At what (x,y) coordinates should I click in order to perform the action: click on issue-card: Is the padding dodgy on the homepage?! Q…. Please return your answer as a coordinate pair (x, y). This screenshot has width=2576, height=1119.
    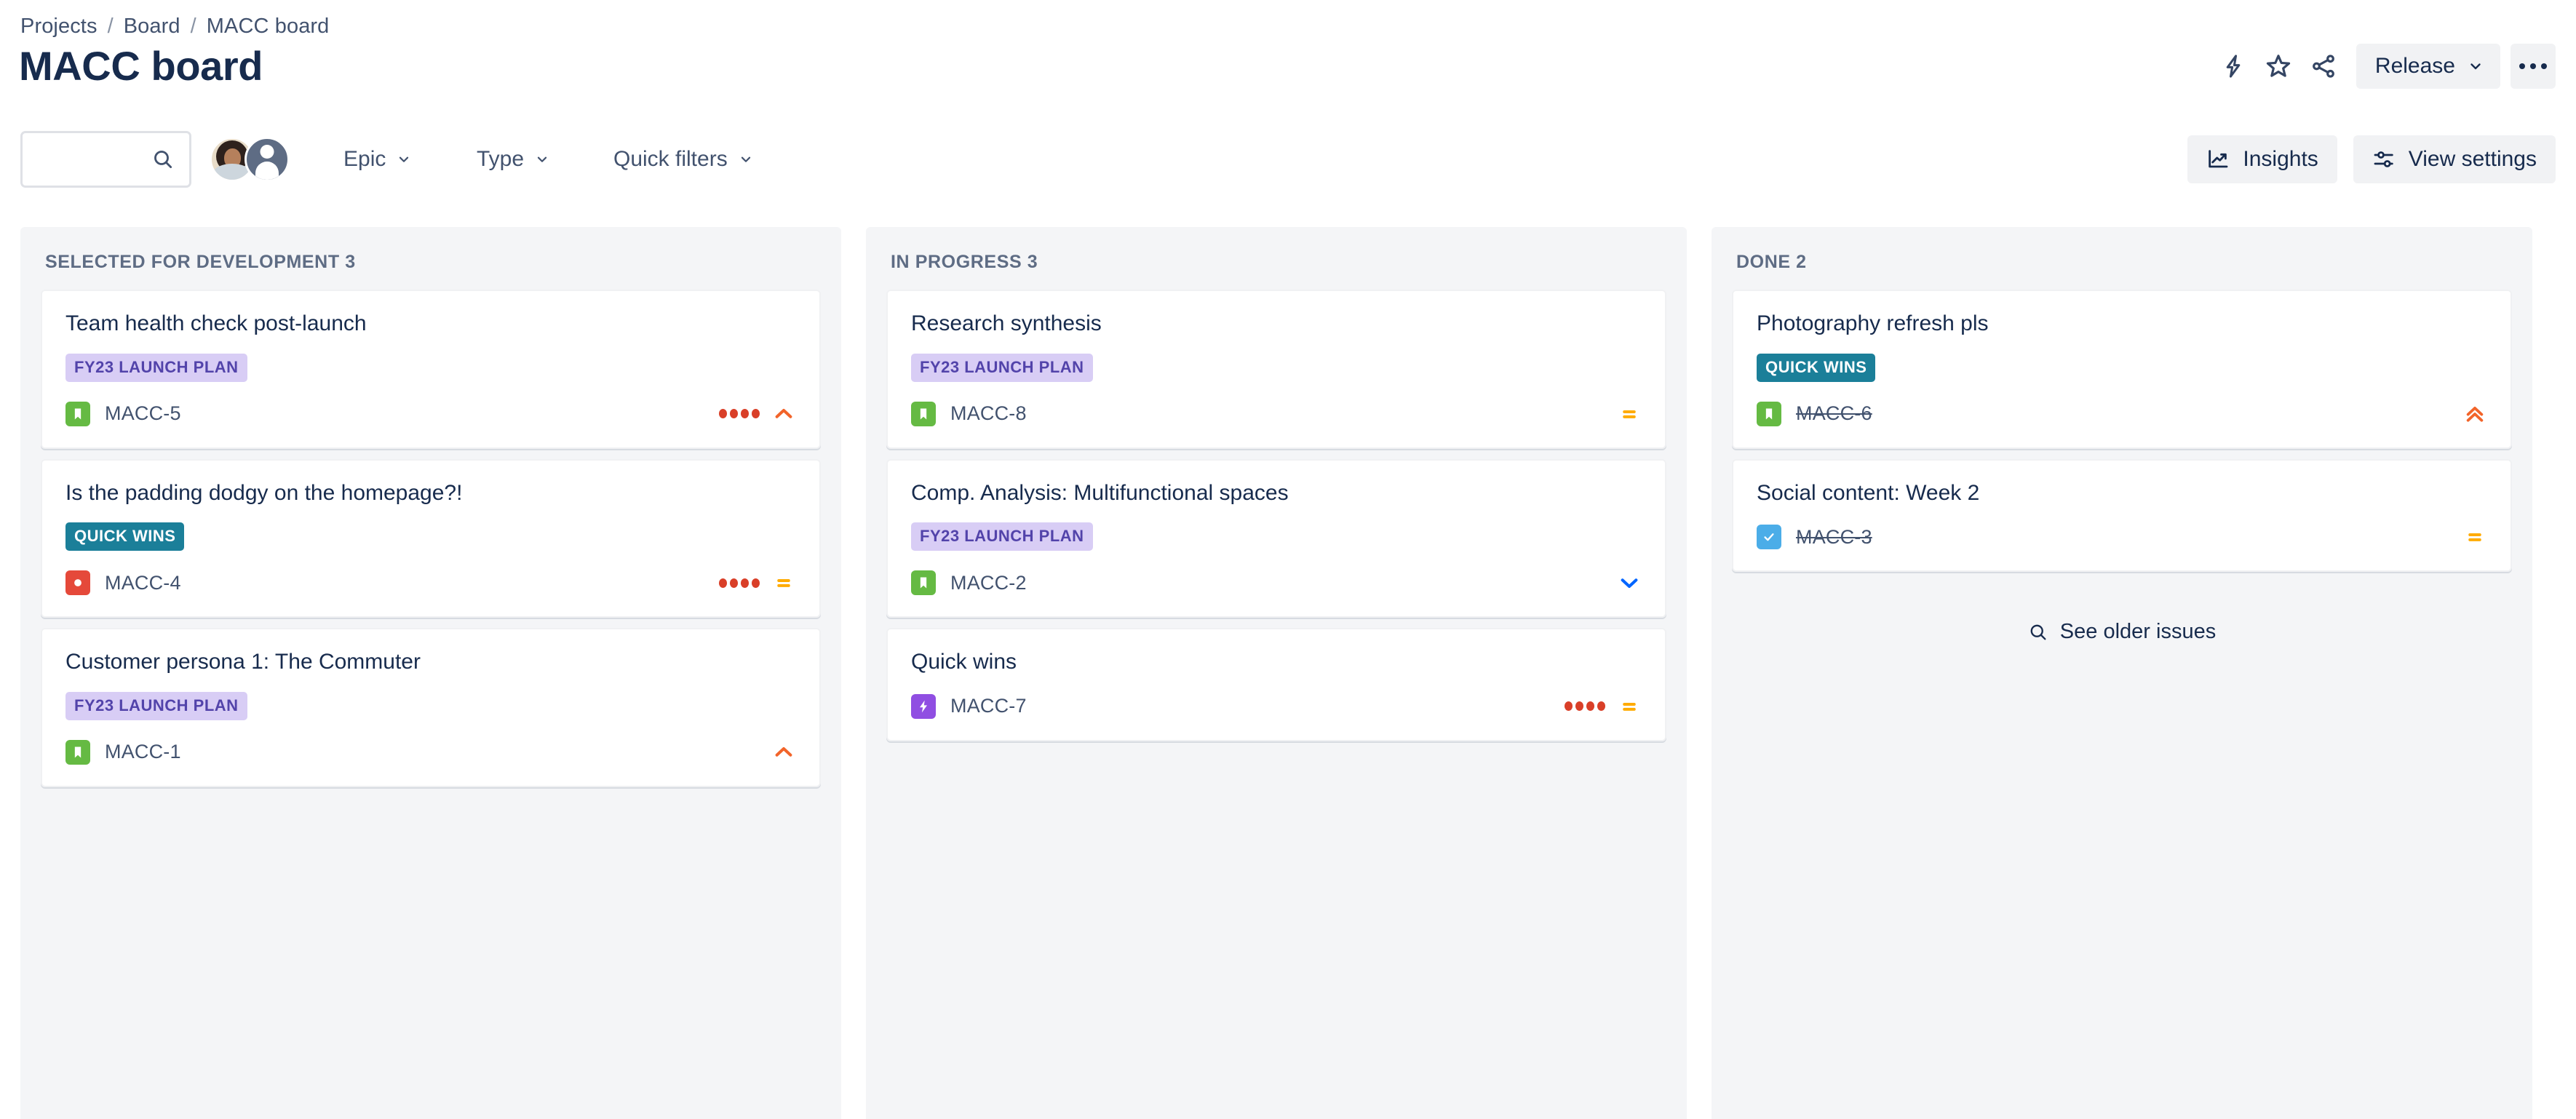
    Looking at the image, I should click on (431, 538).